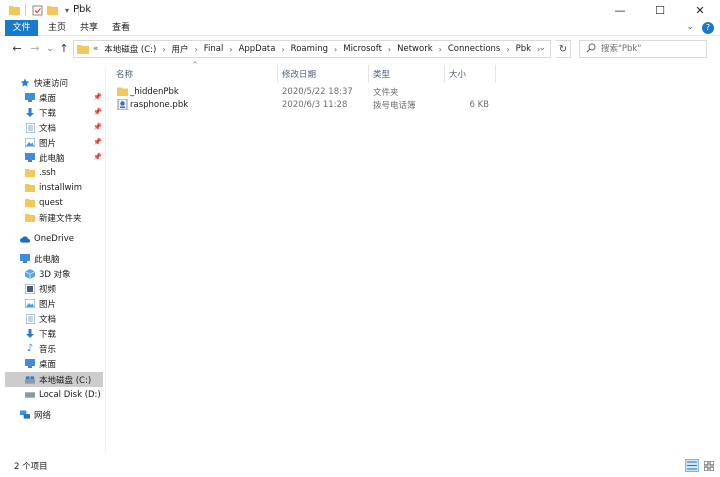 This screenshot has height=477, width=720. Describe the element at coordinates (479, 104) in the screenshot. I see `file-size: 6 KB` at that location.